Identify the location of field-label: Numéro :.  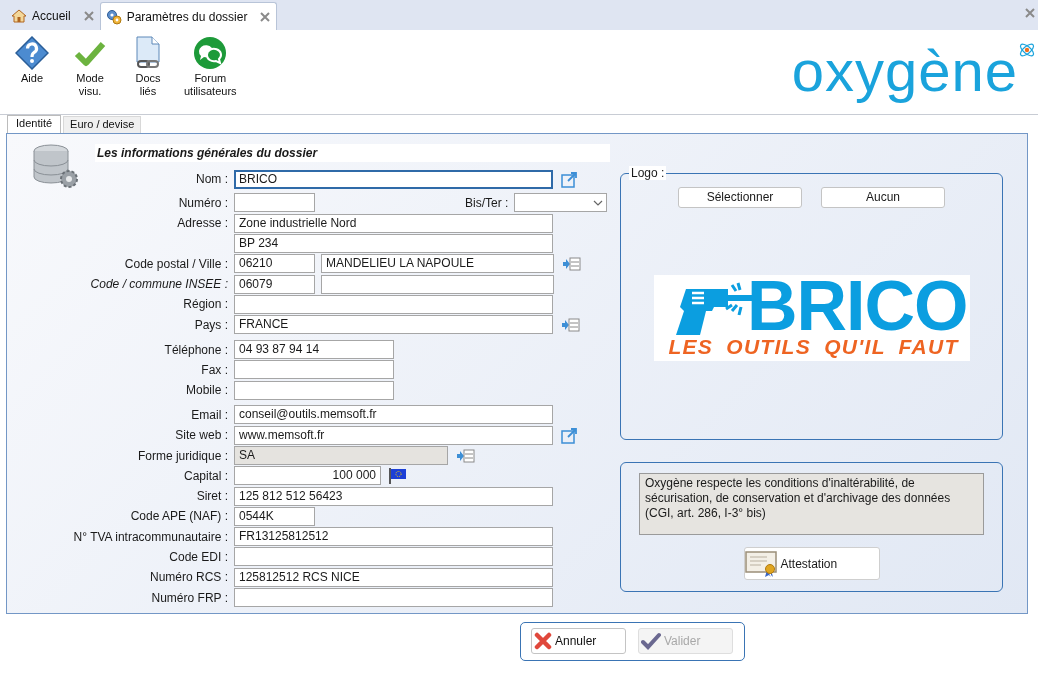
(203, 202).